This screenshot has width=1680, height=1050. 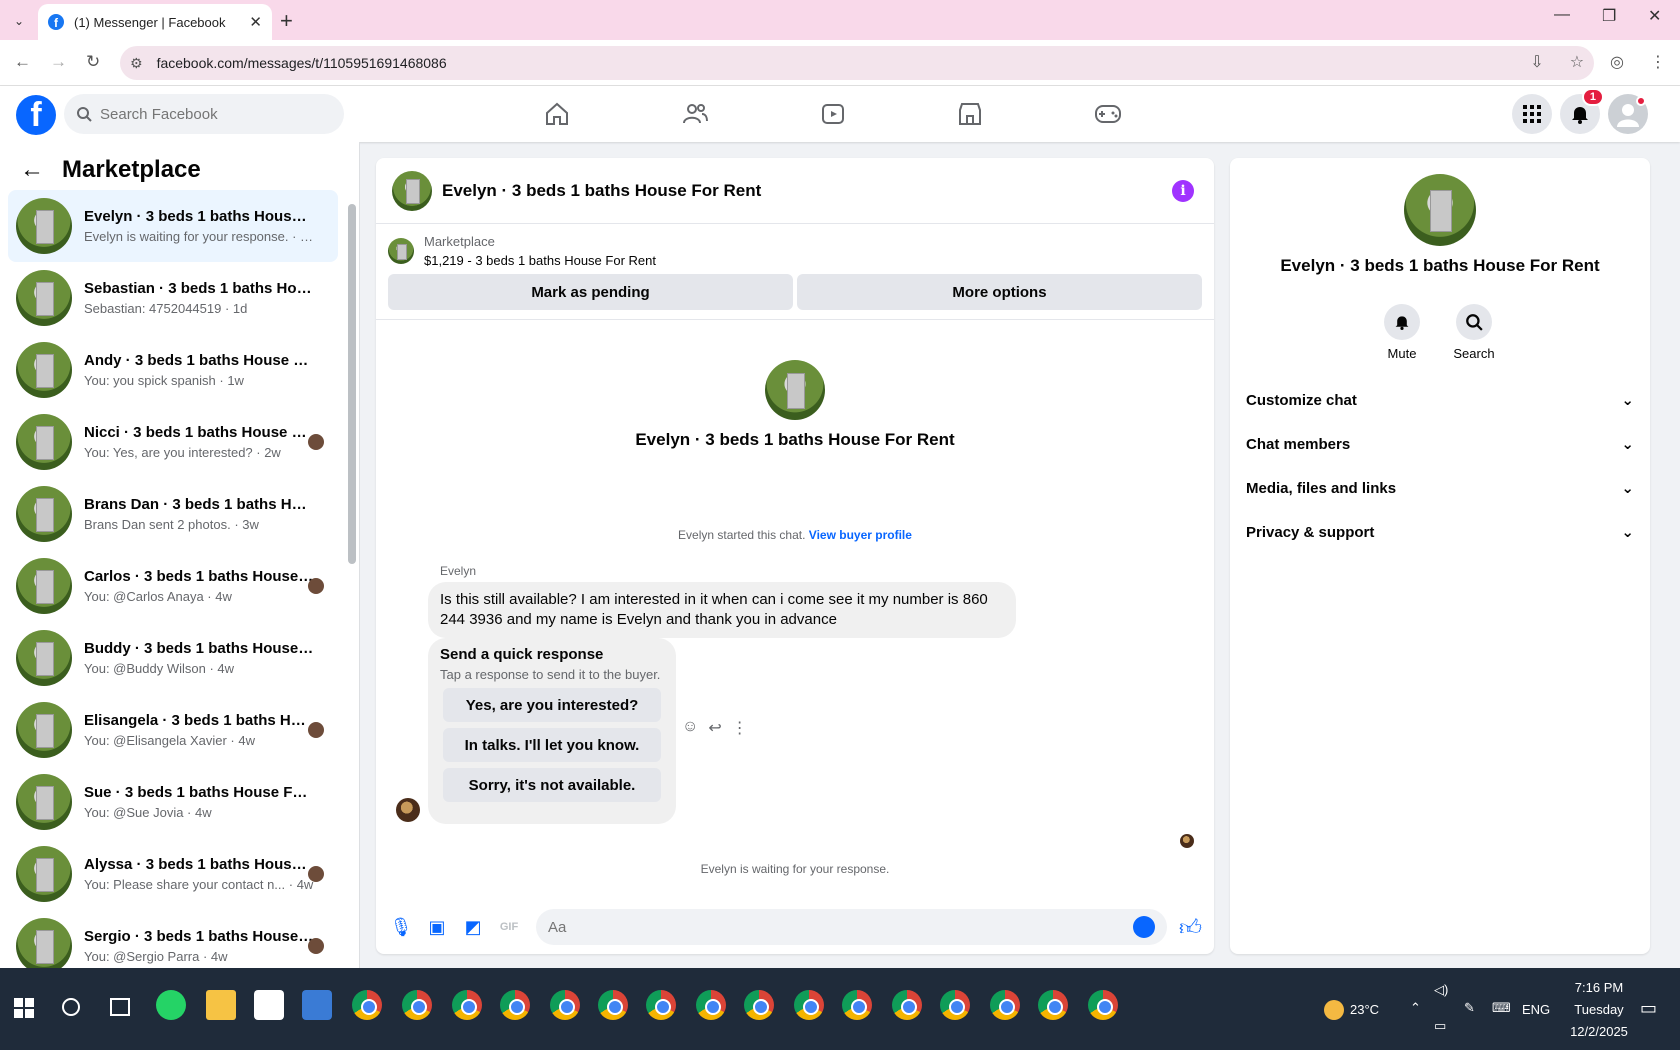 I want to click on section-chat-members: Chat members ⌄, so click(x=1440, y=444).